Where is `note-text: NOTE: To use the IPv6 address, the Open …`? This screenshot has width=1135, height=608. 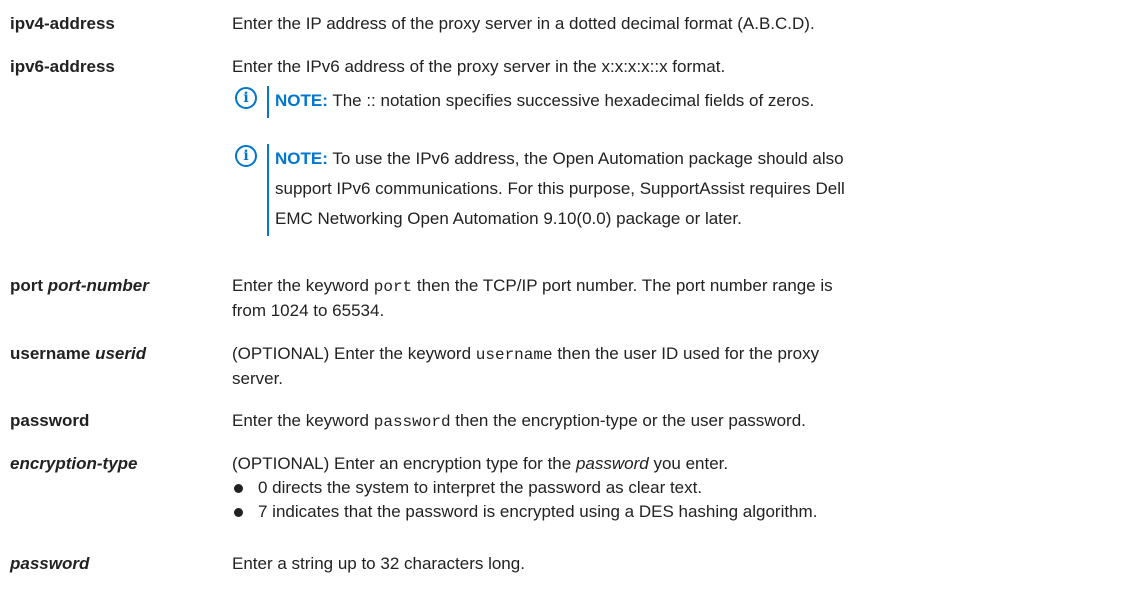 note-text: NOTE: To use the IPv6 address, the Open … is located at coordinates (560, 189).